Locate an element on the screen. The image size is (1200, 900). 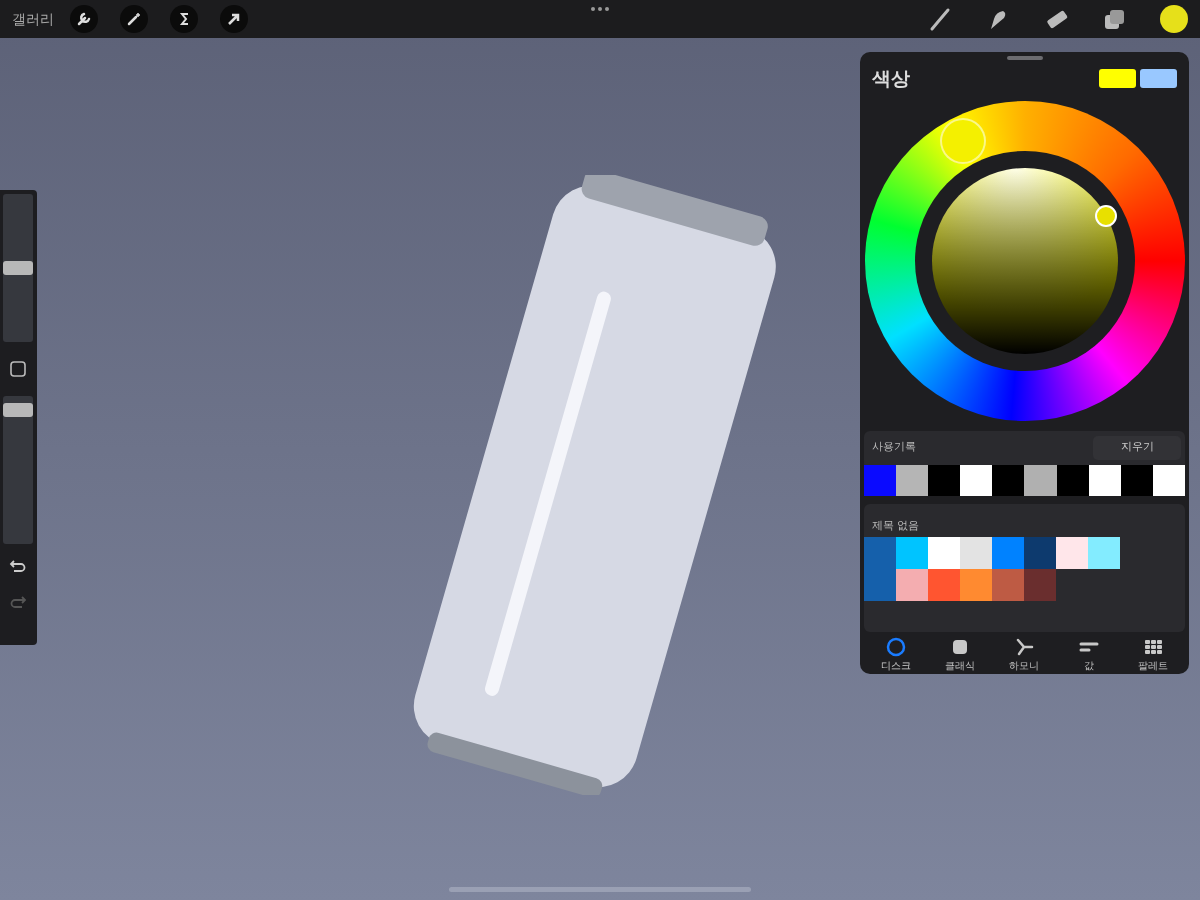
palette-title: 제목 없음 is located at coordinates (896, 525).